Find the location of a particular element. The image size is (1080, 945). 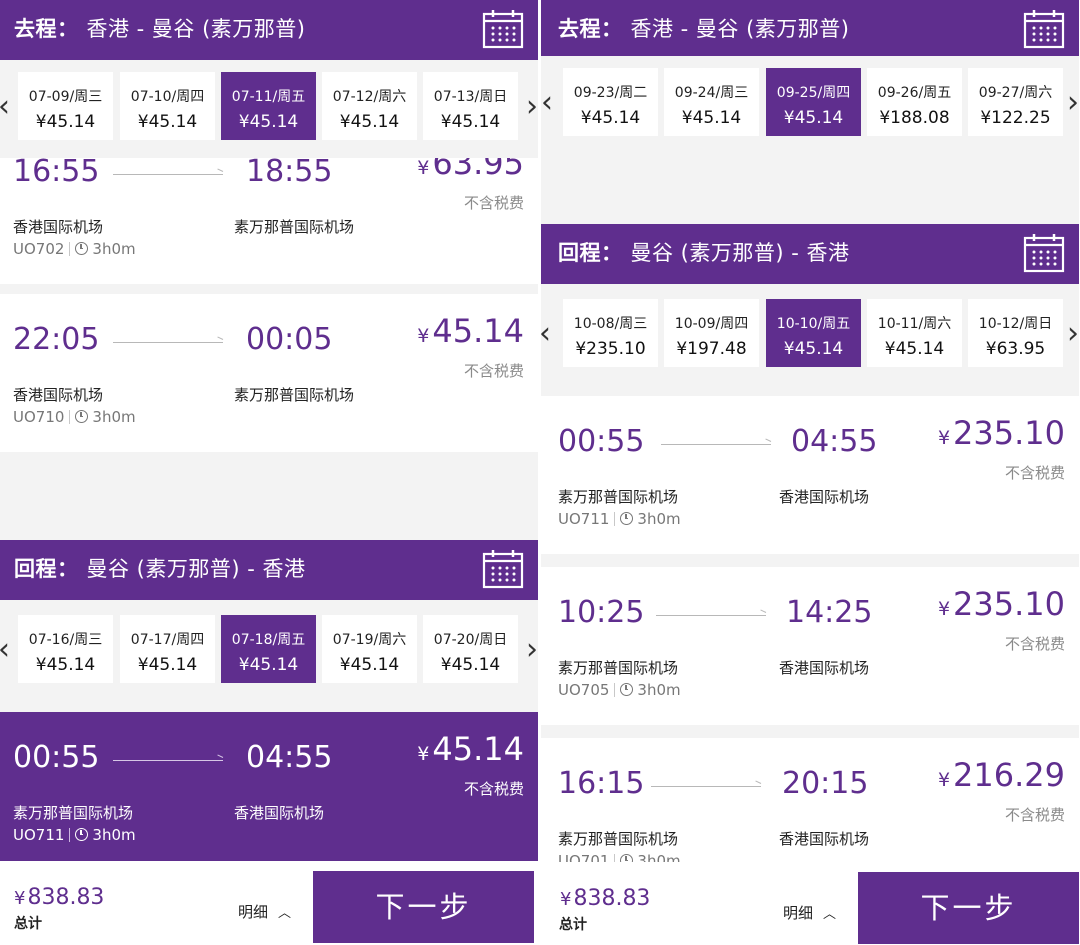

flight-code: UO711 is located at coordinates (39, 835).